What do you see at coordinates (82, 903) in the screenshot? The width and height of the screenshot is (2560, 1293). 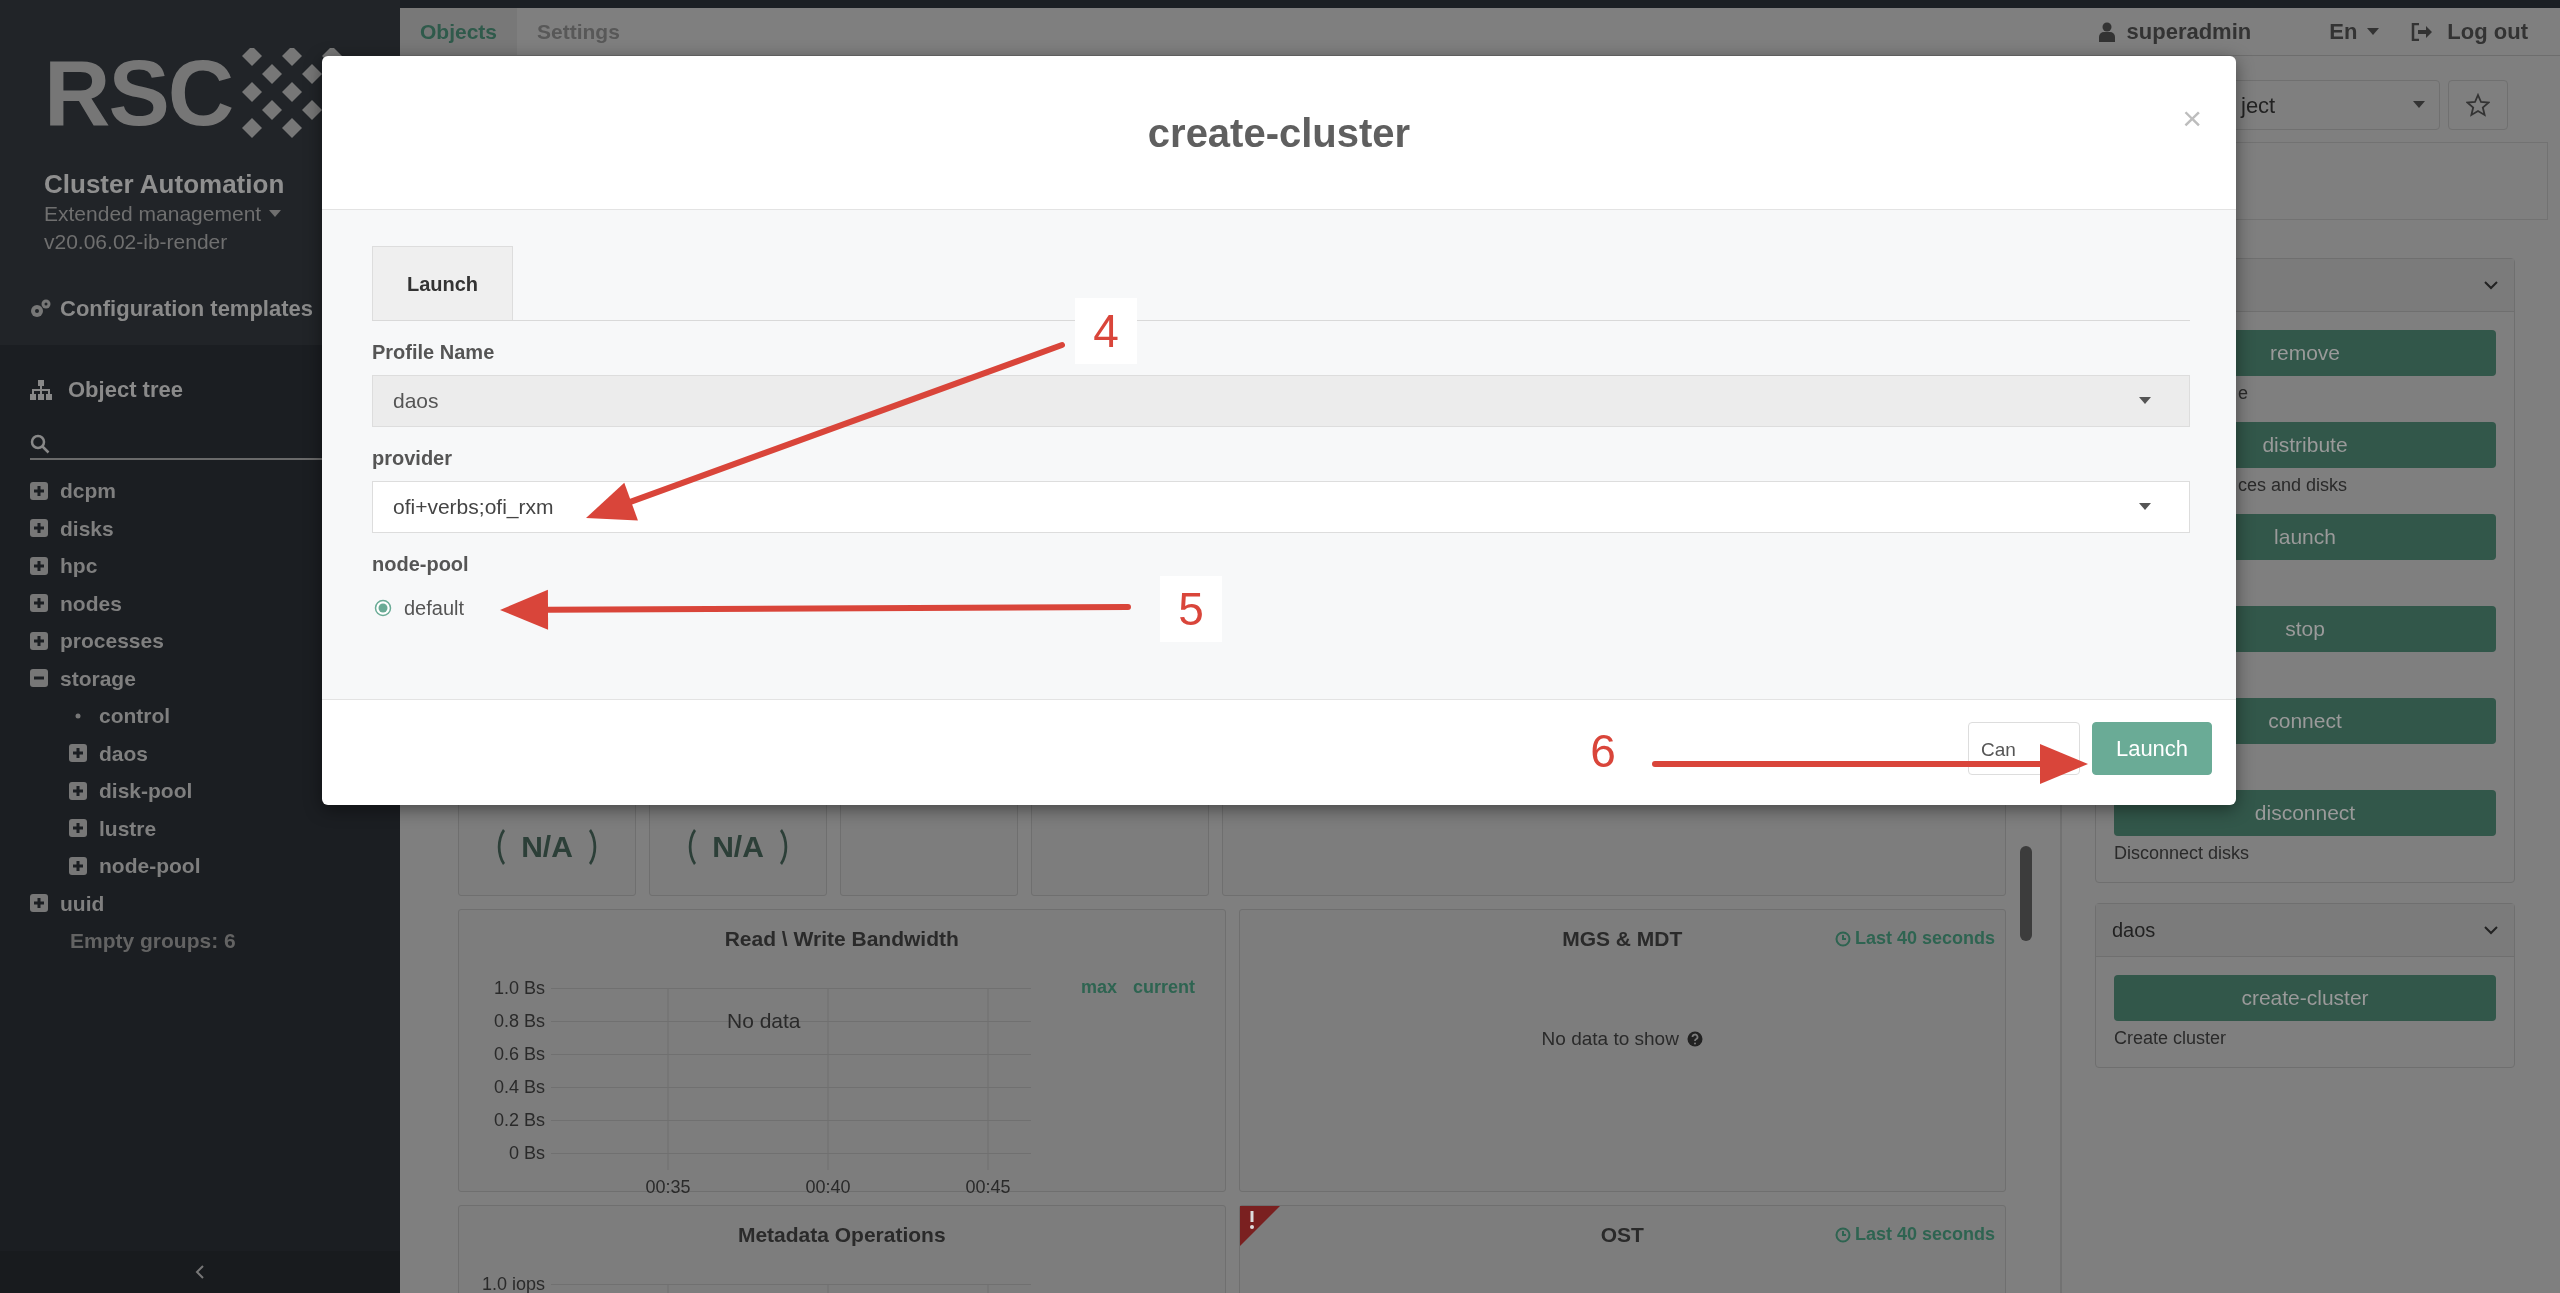 I see `tree-item: uuid` at bounding box center [82, 903].